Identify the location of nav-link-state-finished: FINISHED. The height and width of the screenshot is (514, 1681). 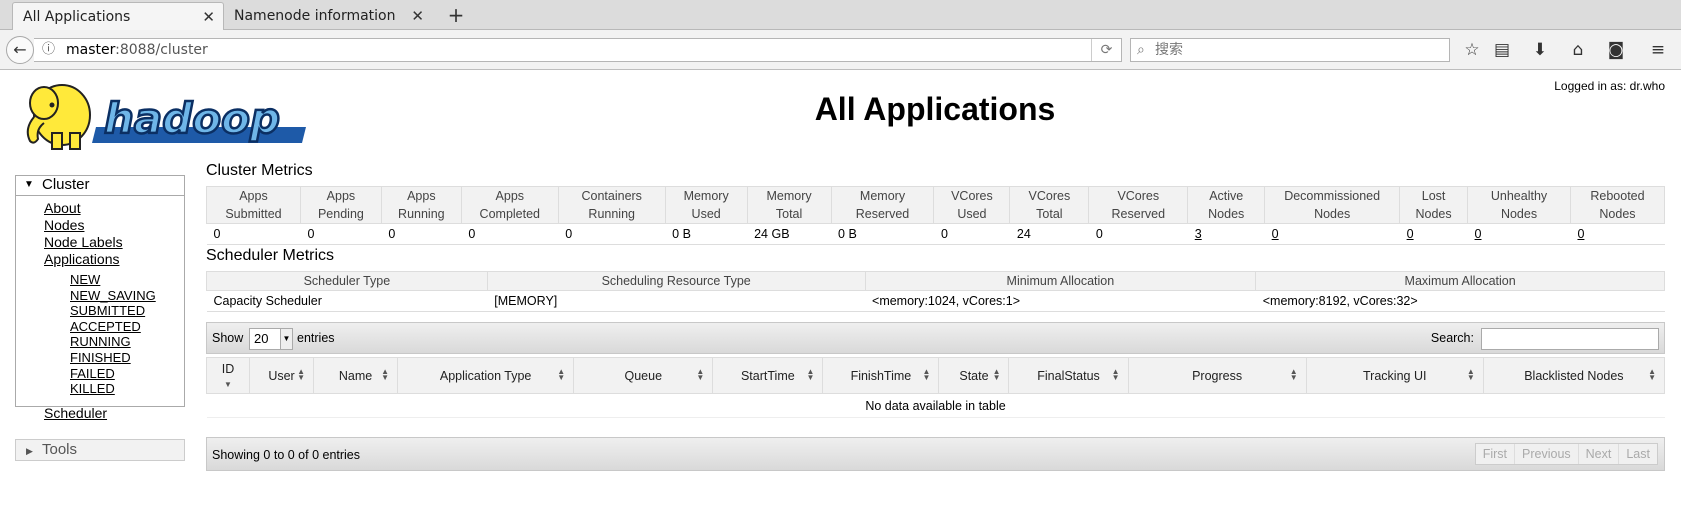
(100, 358).